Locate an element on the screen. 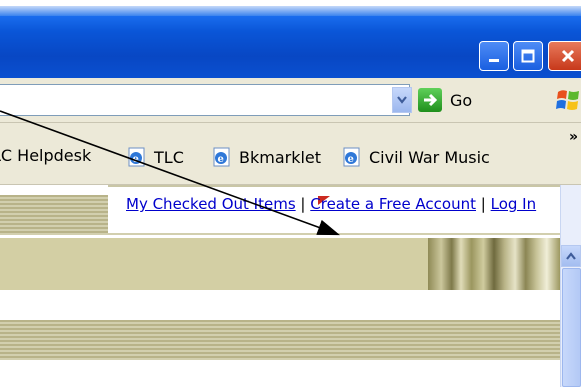 The width and height of the screenshot is (581, 387). go-label: Go is located at coordinates (461, 100).